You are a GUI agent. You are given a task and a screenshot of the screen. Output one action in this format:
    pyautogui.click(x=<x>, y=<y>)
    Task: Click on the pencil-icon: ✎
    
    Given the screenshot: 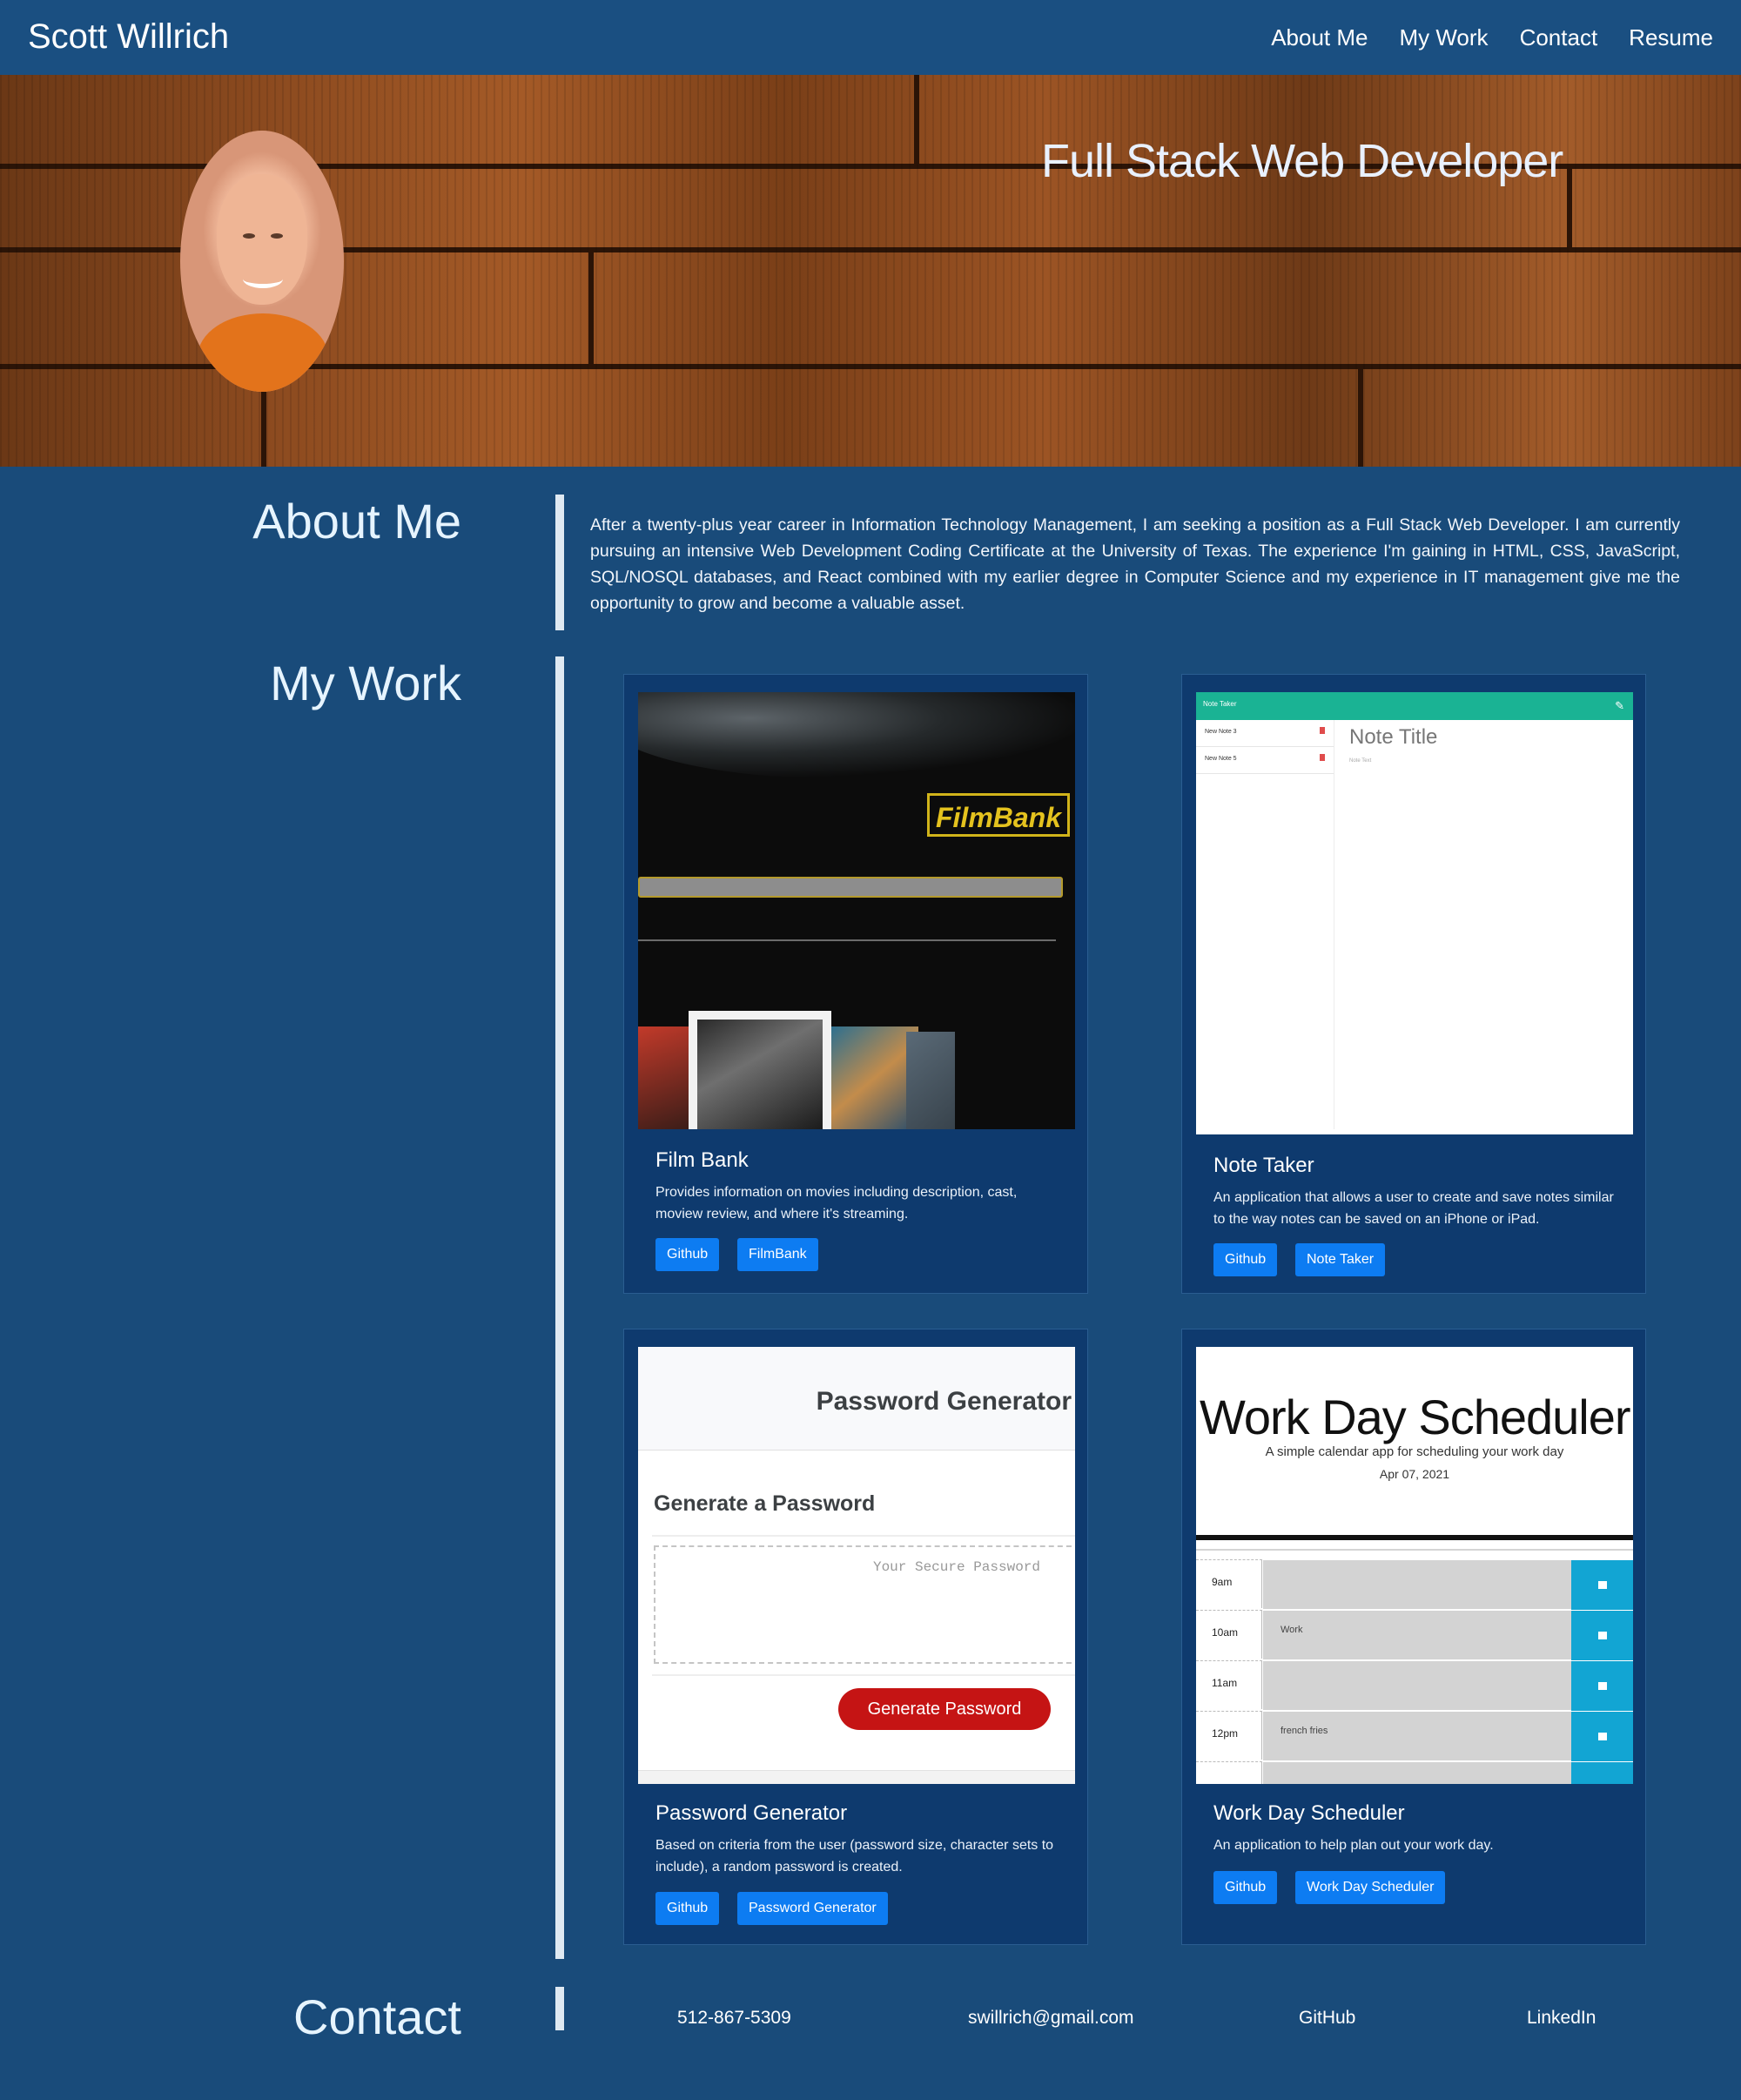 What is the action you would take?
    pyautogui.click(x=1619, y=705)
    